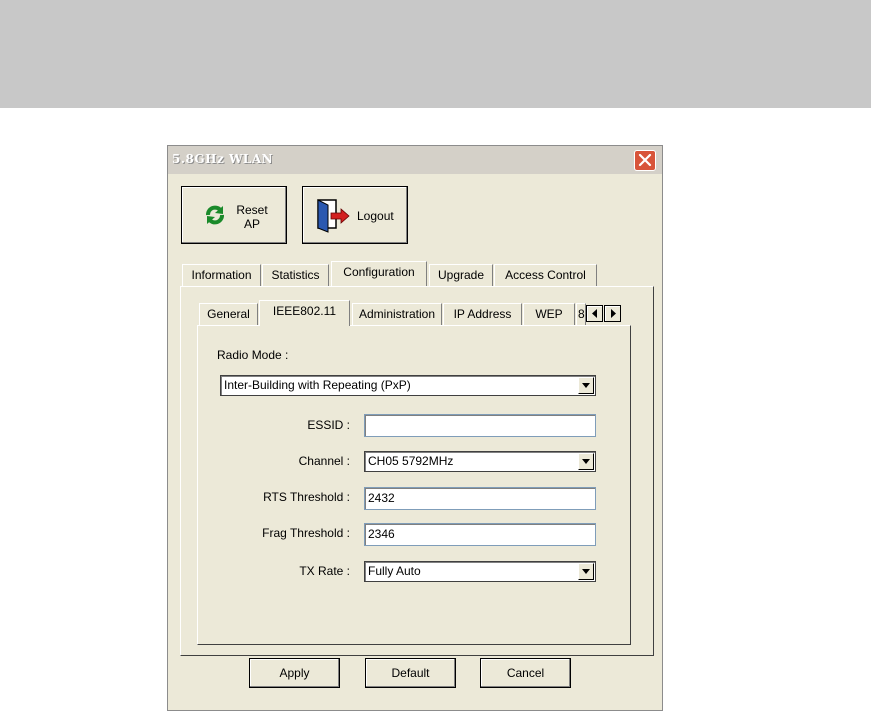  I want to click on close-icon, so click(645, 160).